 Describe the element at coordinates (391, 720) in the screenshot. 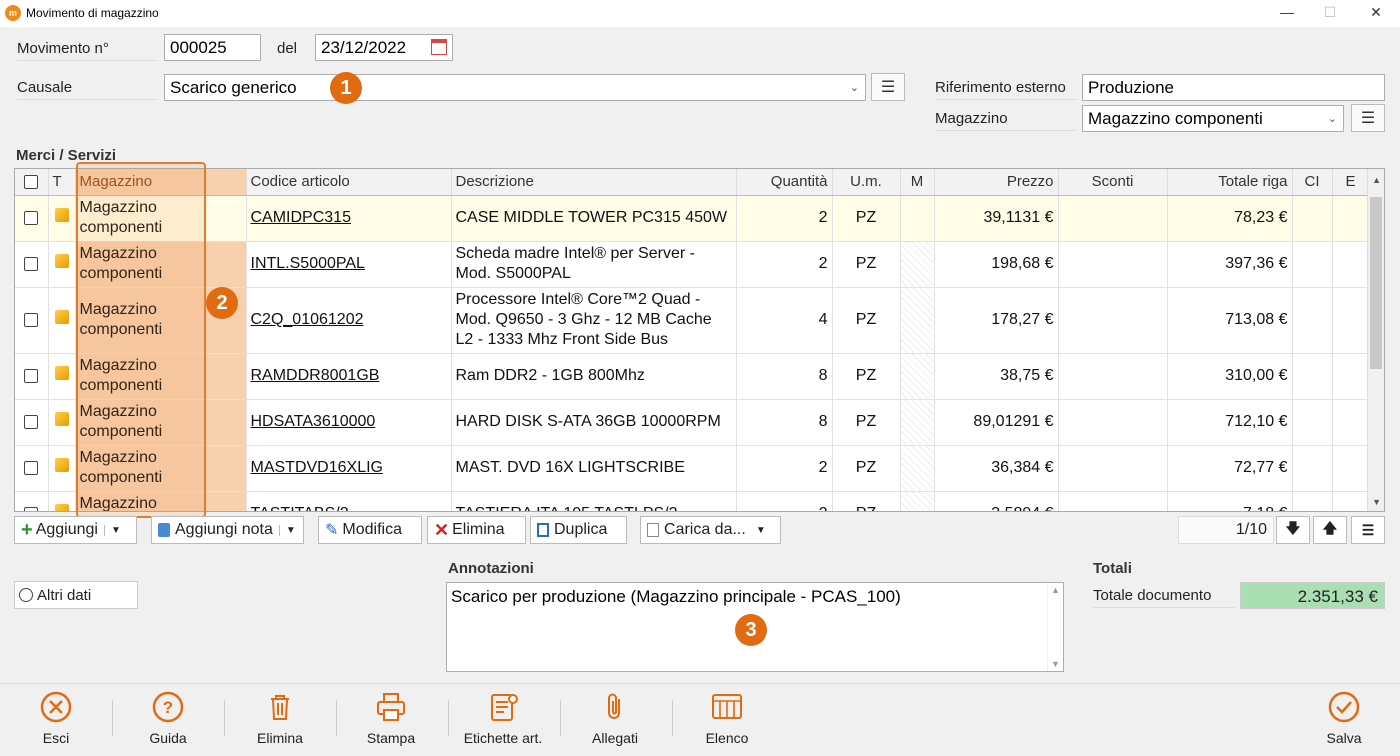

I see `print-button: Stampa` at that location.